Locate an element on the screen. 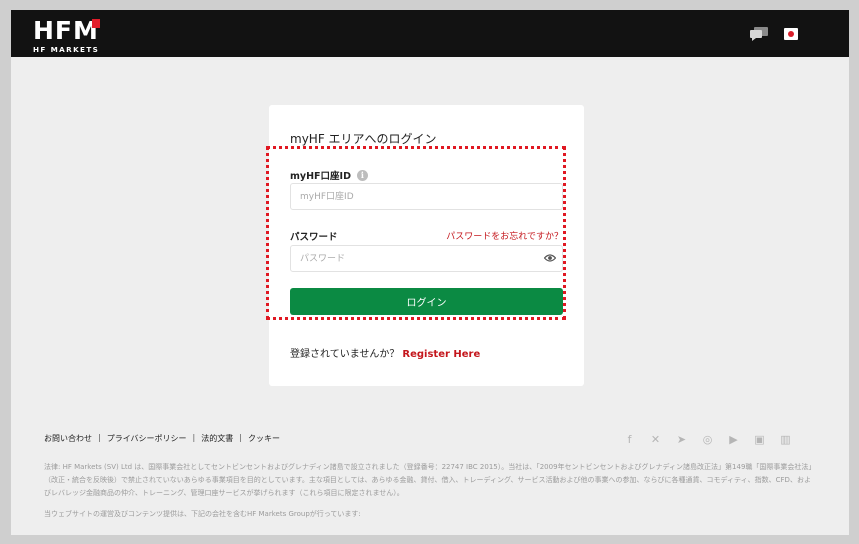 This screenshot has width=859, height=544. logo-subtitle: HF MARKETS is located at coordinates (66, 49).